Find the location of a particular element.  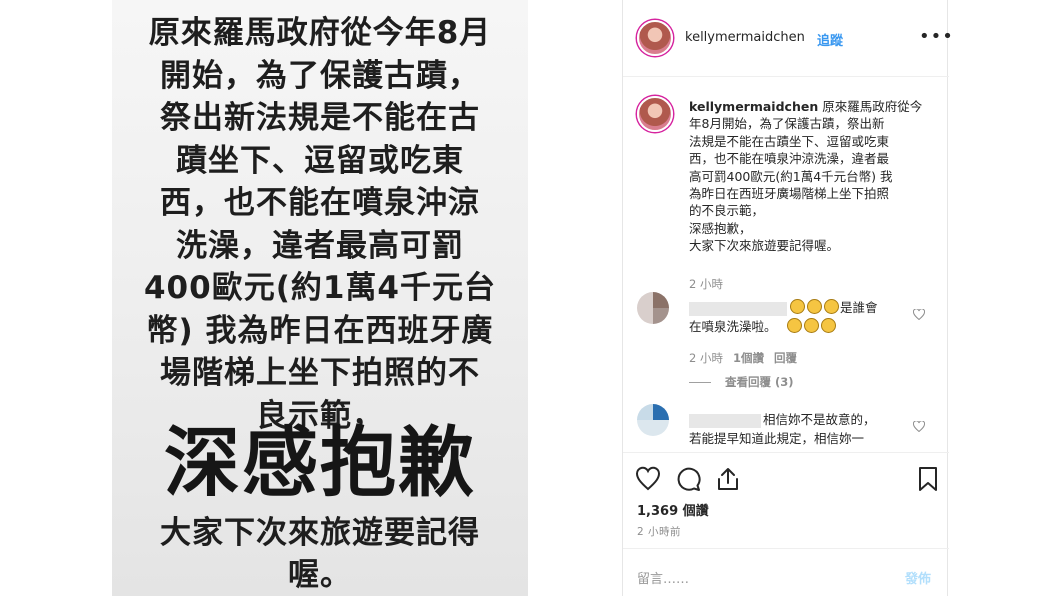

story-line: 原來羅馬政府從今年8月 is located at coordinates (320, 33).